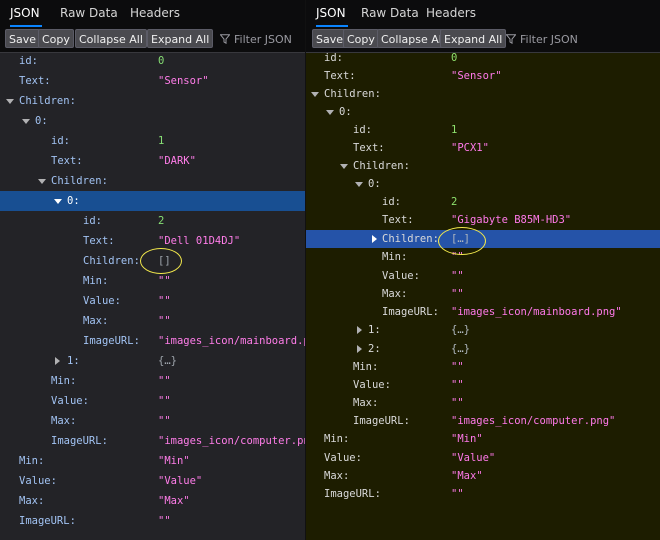 The width and height of the screenshot is (660, 540). I want to click on tab-label: Raw Data, so click(89, 13).